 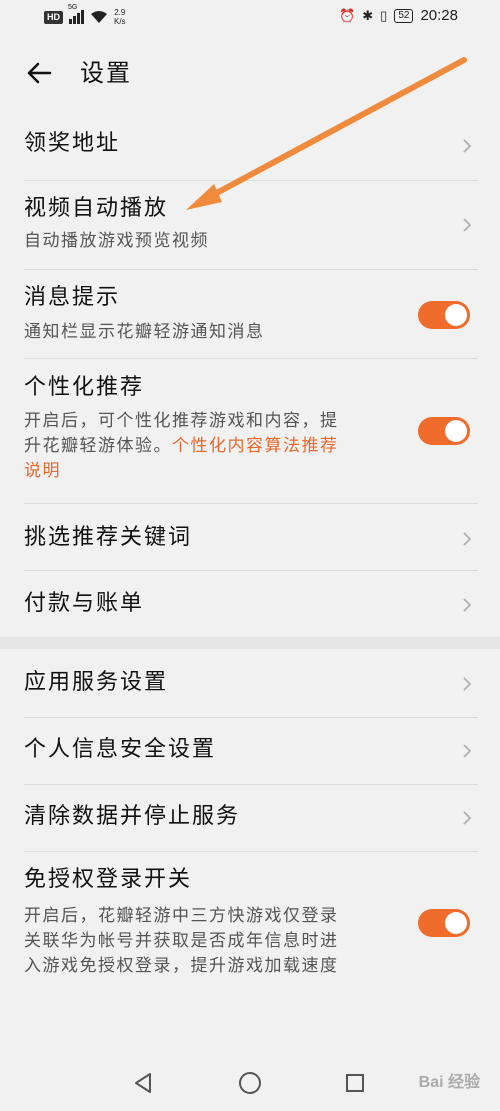 What do you see at coordinates (84, 603) in the screenshot?
I see `item-title: 付款与账单` at bounding box center [84, 603].